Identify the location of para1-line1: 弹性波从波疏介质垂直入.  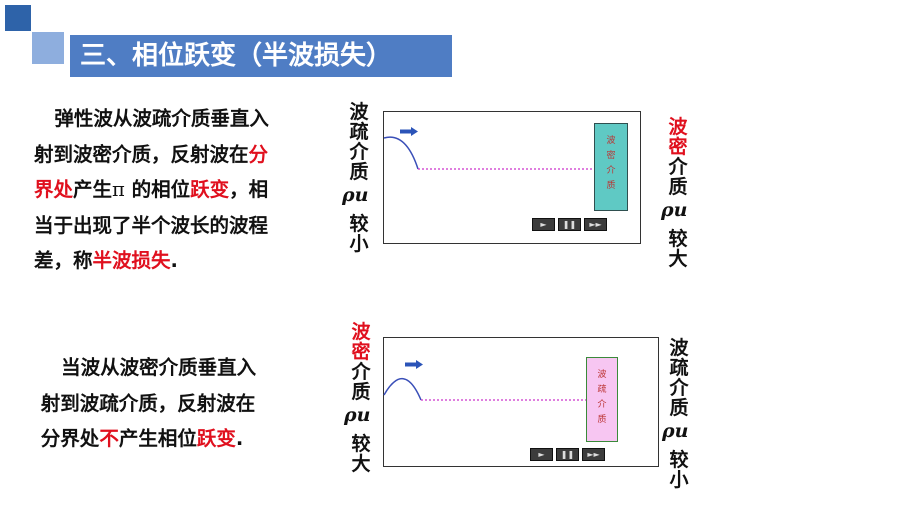
(151, 119).